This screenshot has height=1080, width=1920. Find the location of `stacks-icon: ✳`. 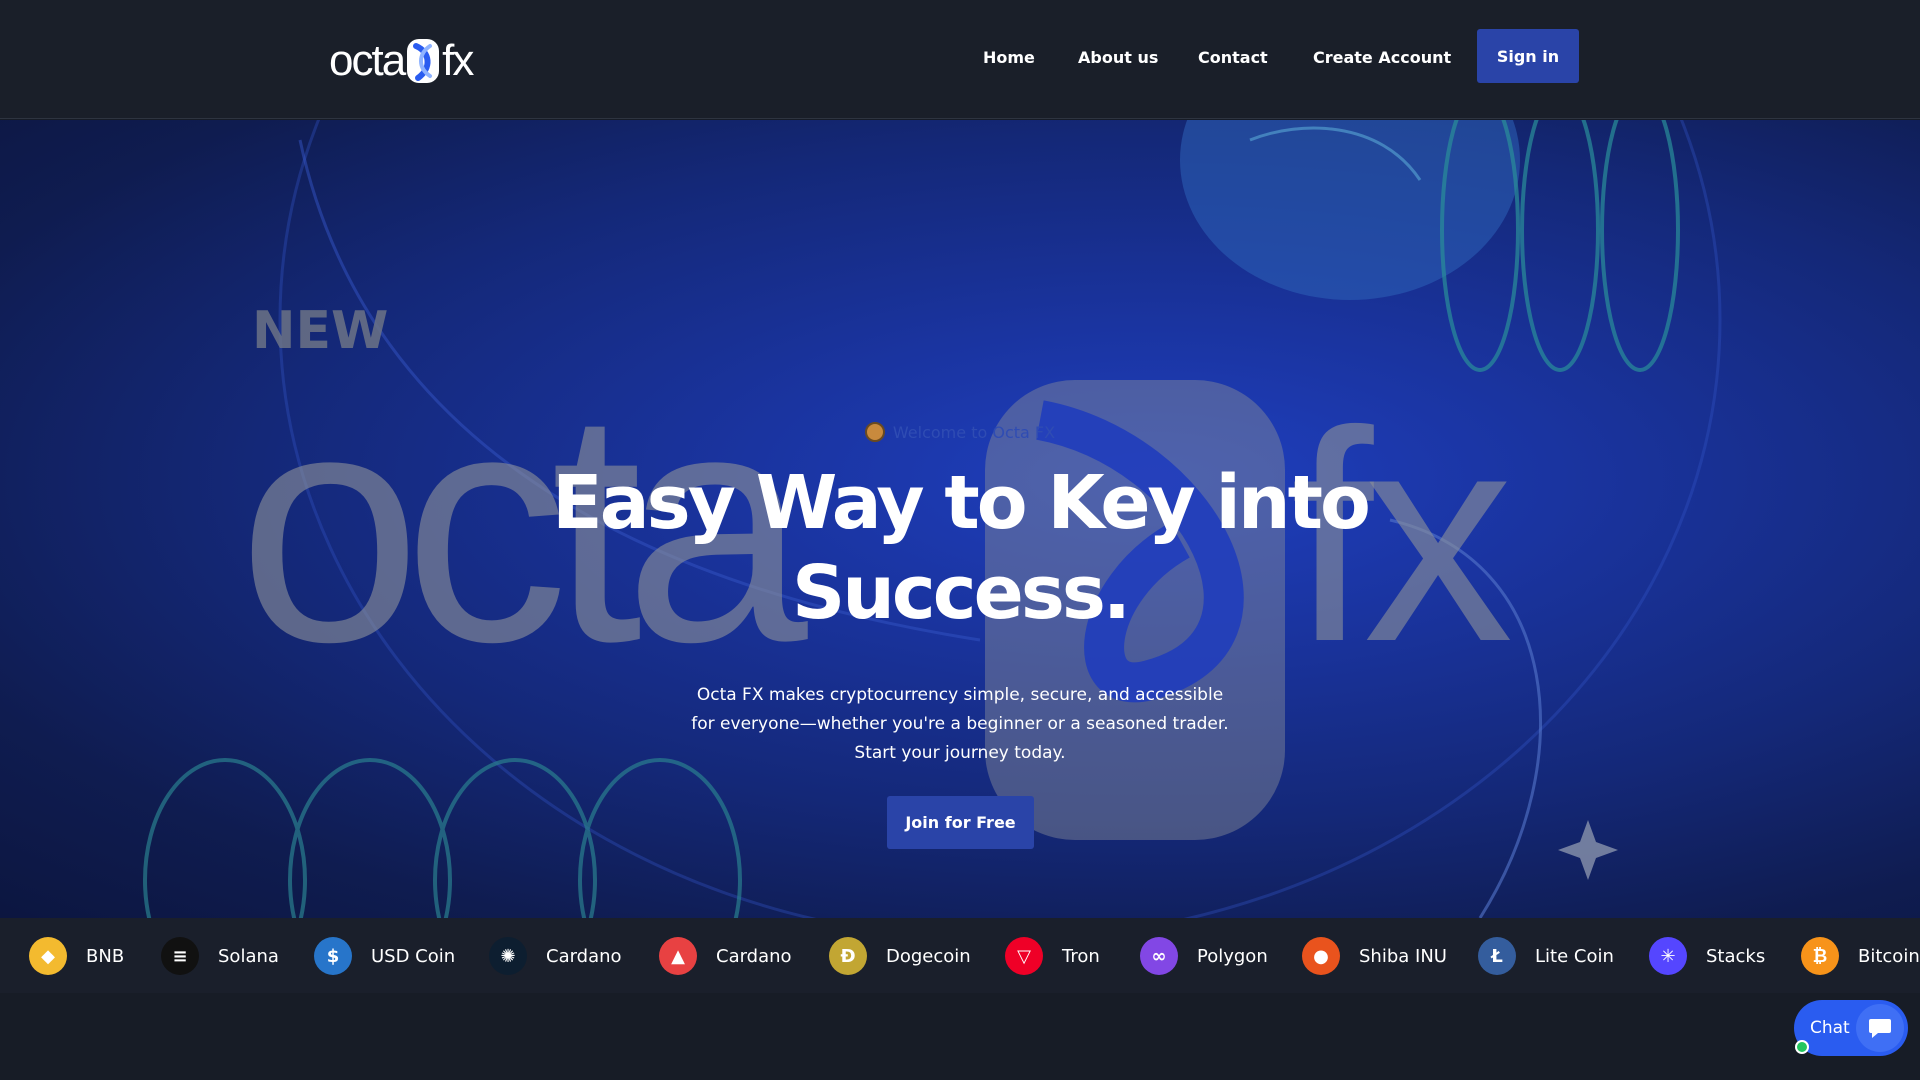

stacks-icon: ✳ is located at coordinates (1668, 956).